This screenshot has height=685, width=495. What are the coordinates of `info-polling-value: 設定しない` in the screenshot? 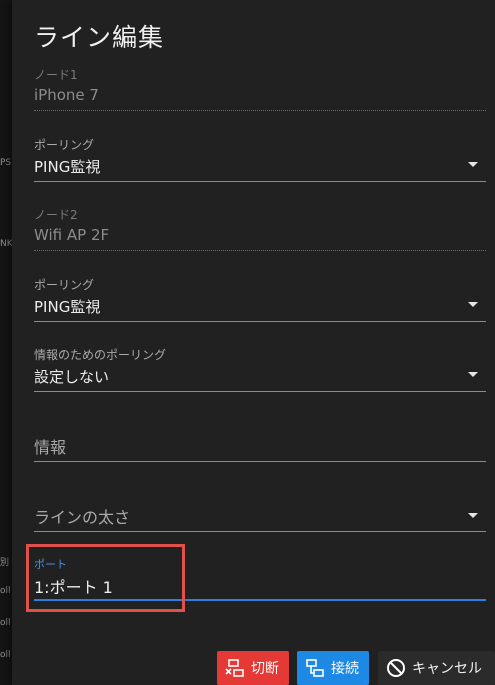 It's located at (72, 377).